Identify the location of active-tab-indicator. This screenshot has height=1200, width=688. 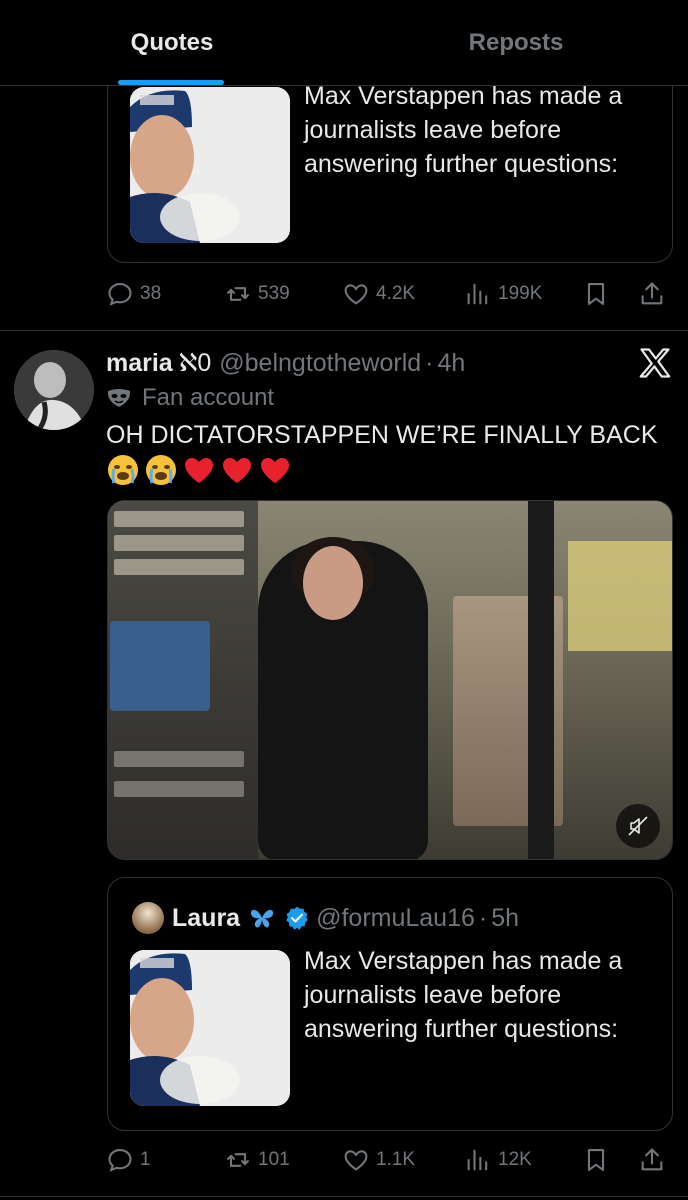
(171, 82).